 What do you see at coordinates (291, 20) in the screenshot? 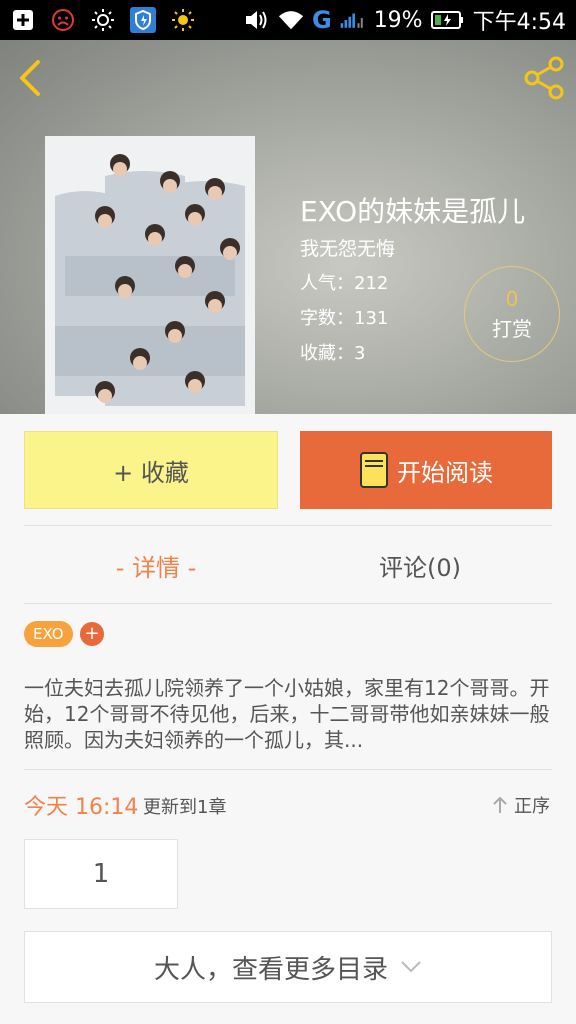
I see `wifi-icon` at bounding box center [291, 20].